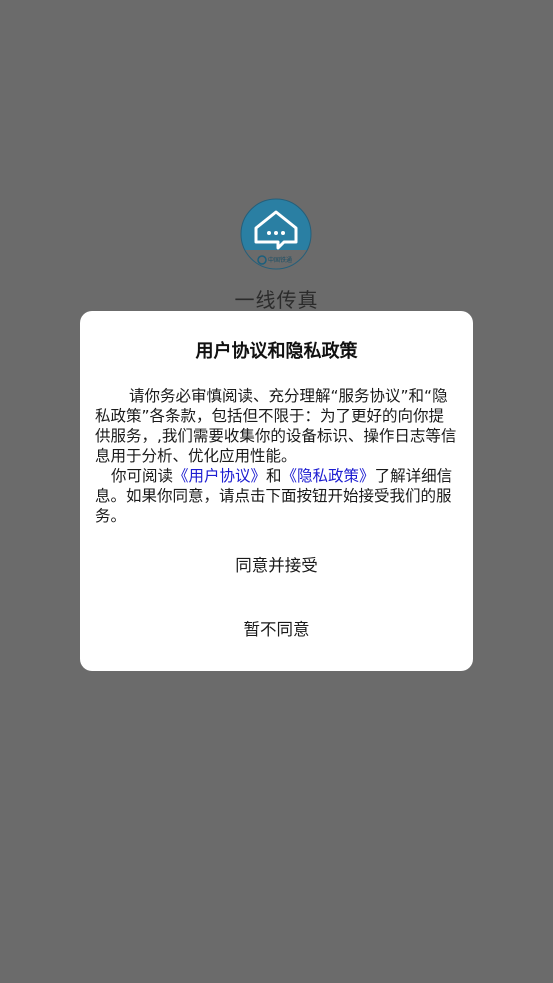 This screenshot has width=553, height=983. What do you see at coordinates (276, 566) in the screenshot?
I see `agree-button: 同意并接受` at bounding box center [276, 566].